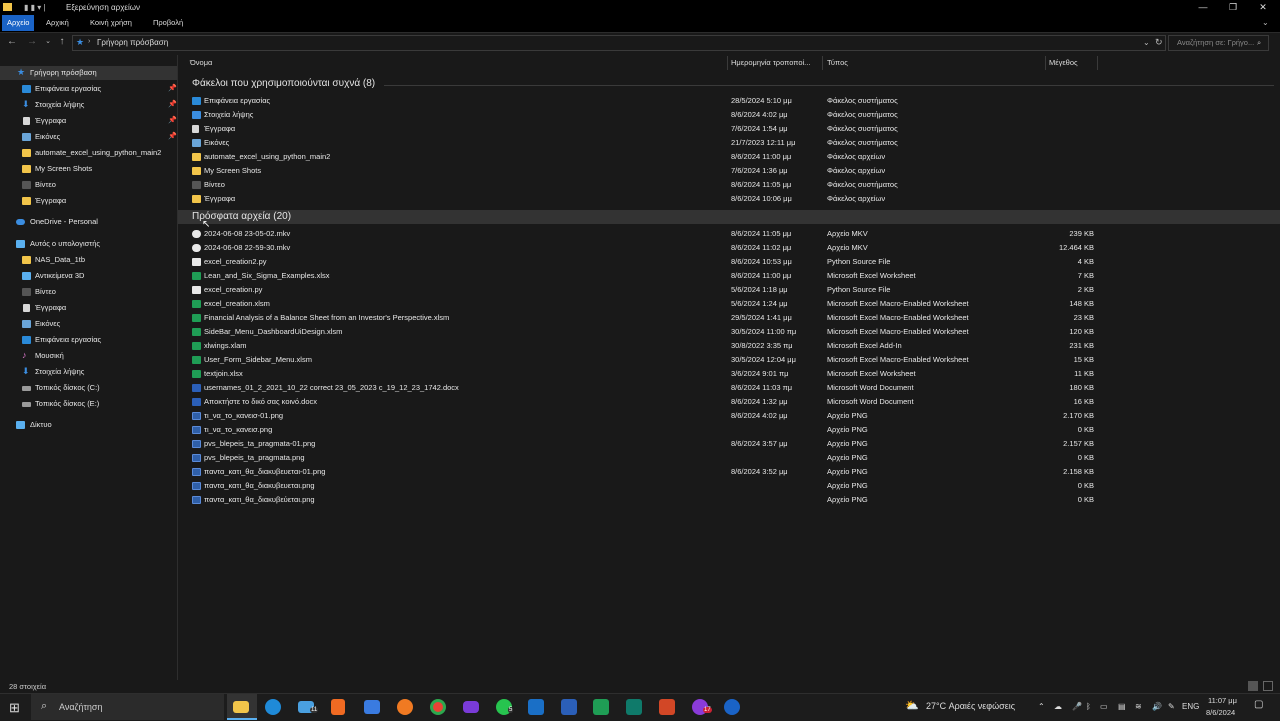 This screenshot has width=1280, height=721. Describe the element at coordinates (1222, 700) in the screenshot. I see `clock-time: 11:07 μμ` at that location.